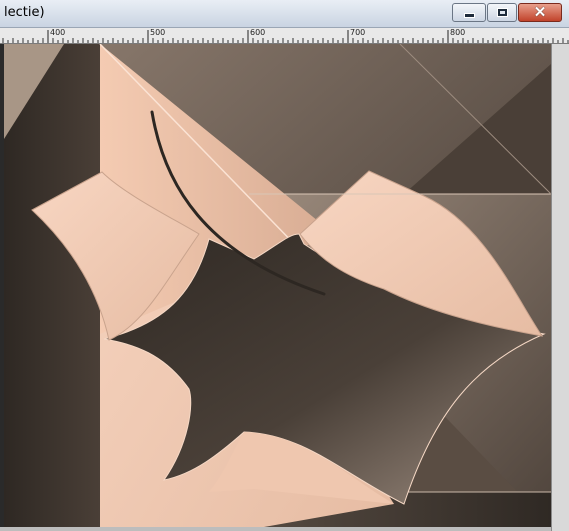  I want to click on vertical-scrollbar, so click(560, 287).